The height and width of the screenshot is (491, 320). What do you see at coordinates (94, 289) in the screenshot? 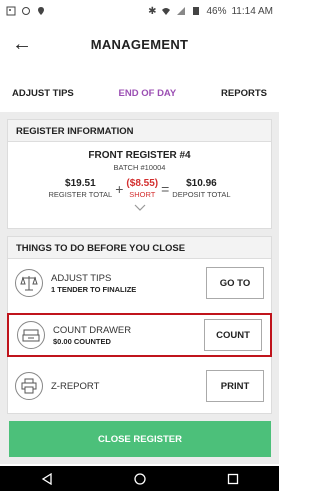
I see `todo-item-sub: 1 TENDER TO FINALIZE` at bounding box center [94, 289].